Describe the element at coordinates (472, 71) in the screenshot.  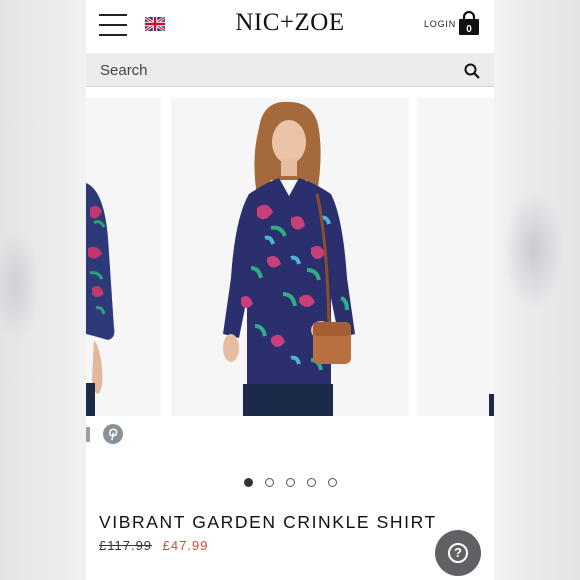
I see `search-icon` at that location.